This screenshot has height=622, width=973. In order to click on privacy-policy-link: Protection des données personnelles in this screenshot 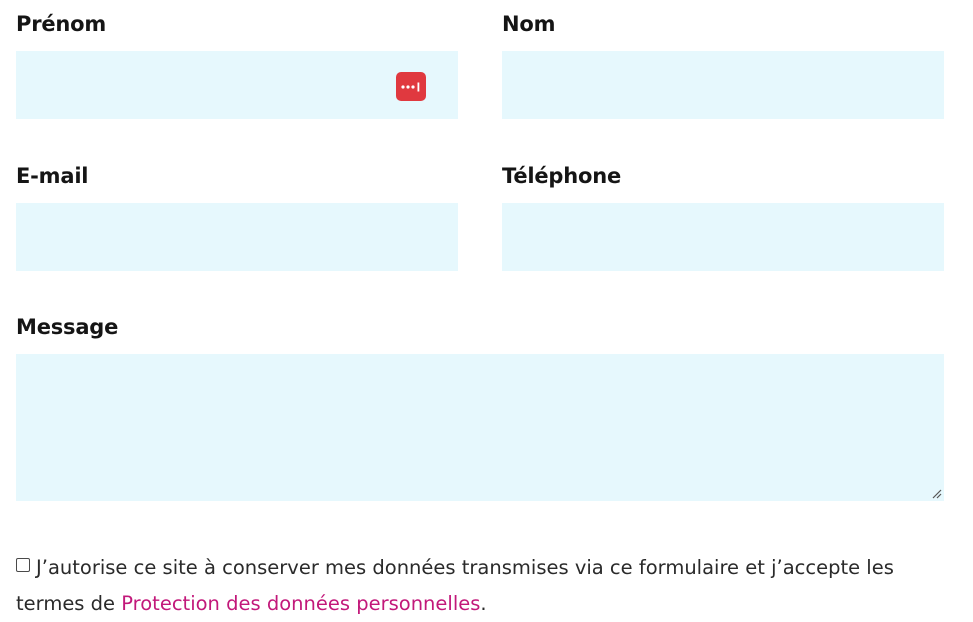, I will do `click(300, 603)`.